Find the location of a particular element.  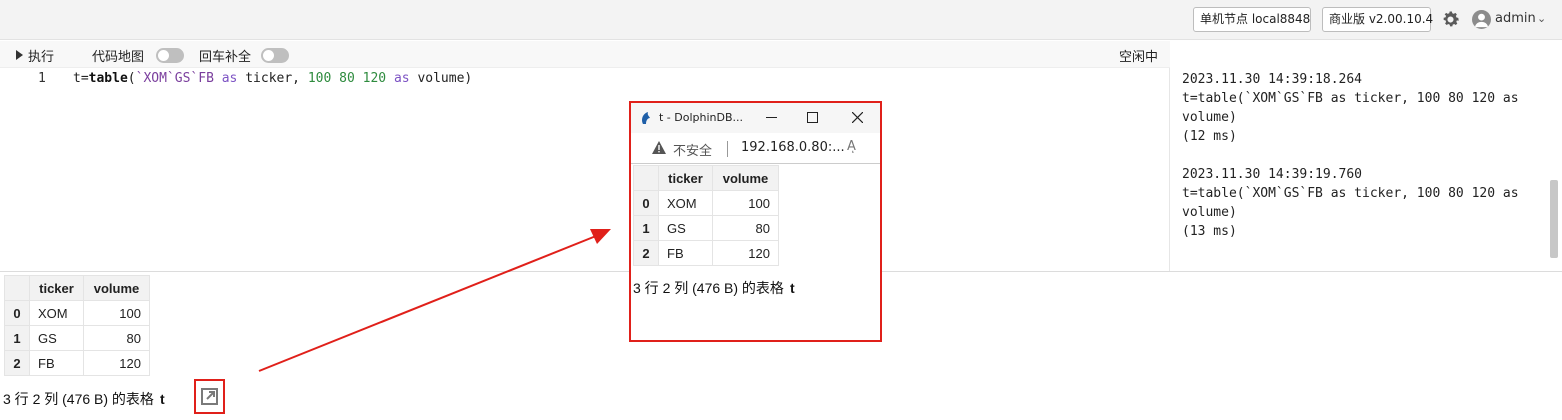

warning-icon is located at coordinates (659, 147).